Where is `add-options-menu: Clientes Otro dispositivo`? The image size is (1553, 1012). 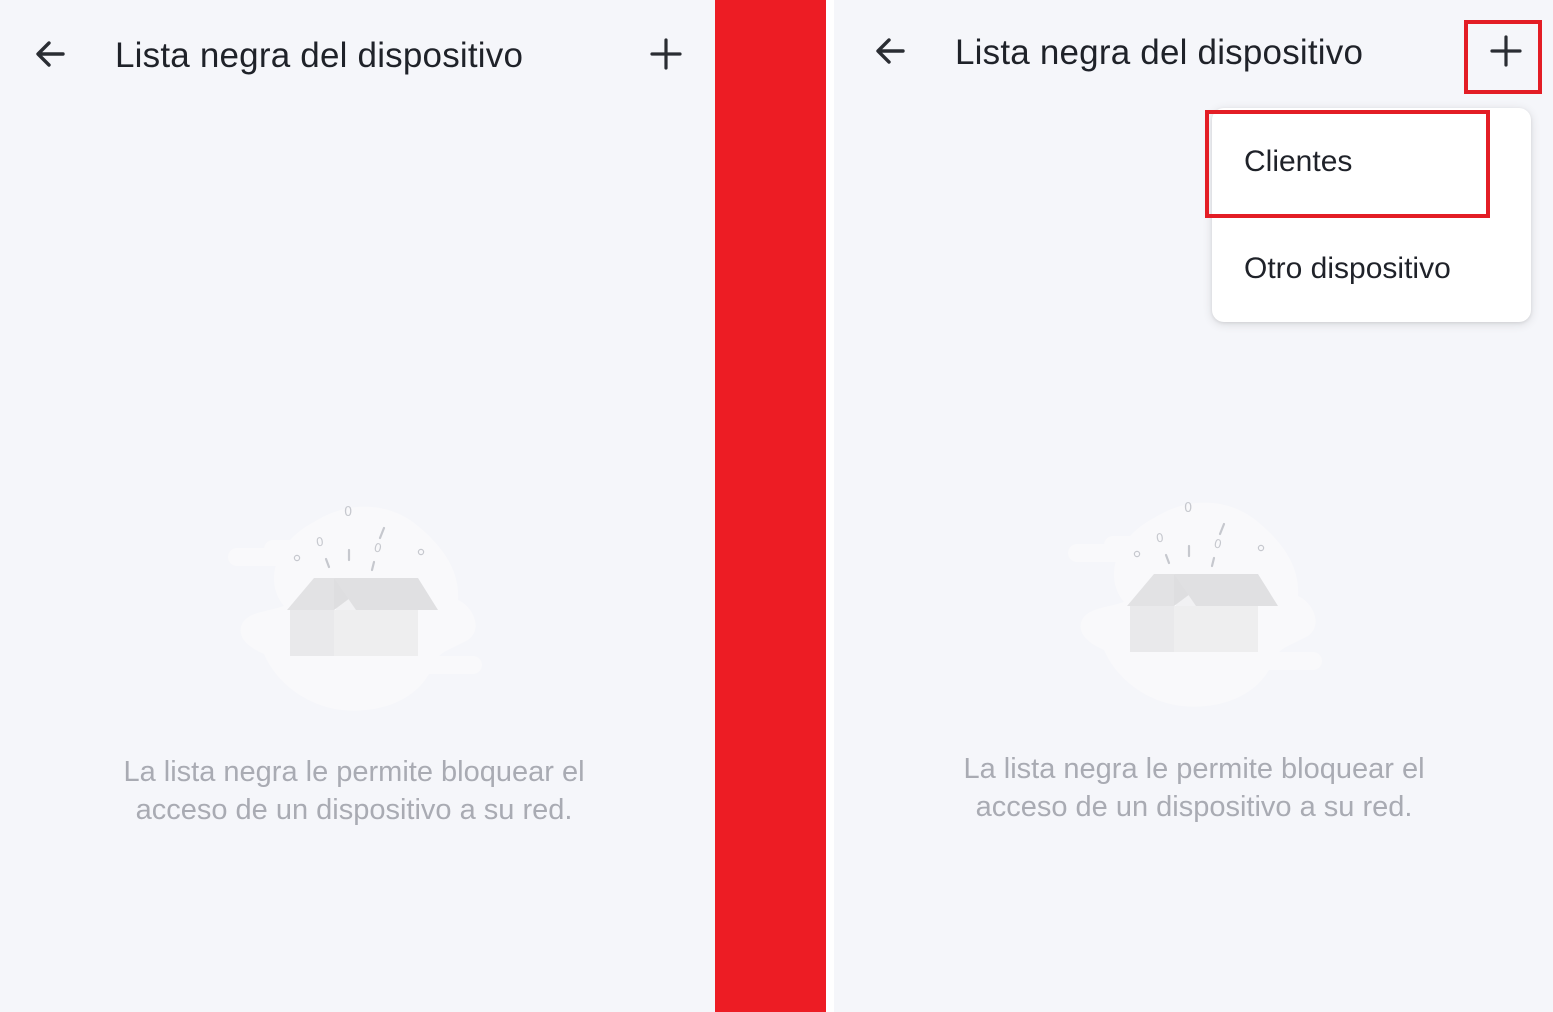
add-options-menu: Clientes Otro dispositivo is located at coordinates (1371, 215).